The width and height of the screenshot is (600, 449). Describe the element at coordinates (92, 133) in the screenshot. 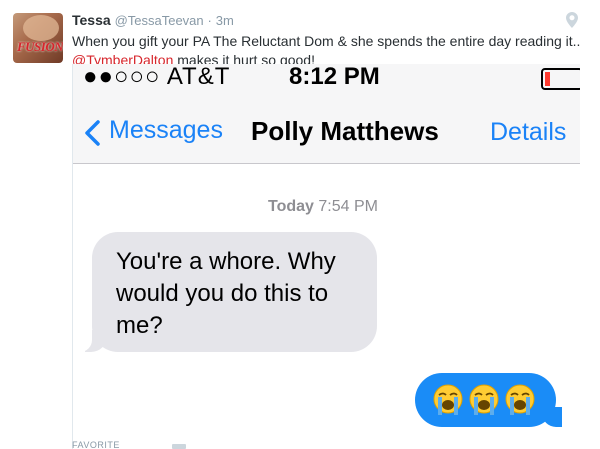

I see `chevron-left-icon` at that location.